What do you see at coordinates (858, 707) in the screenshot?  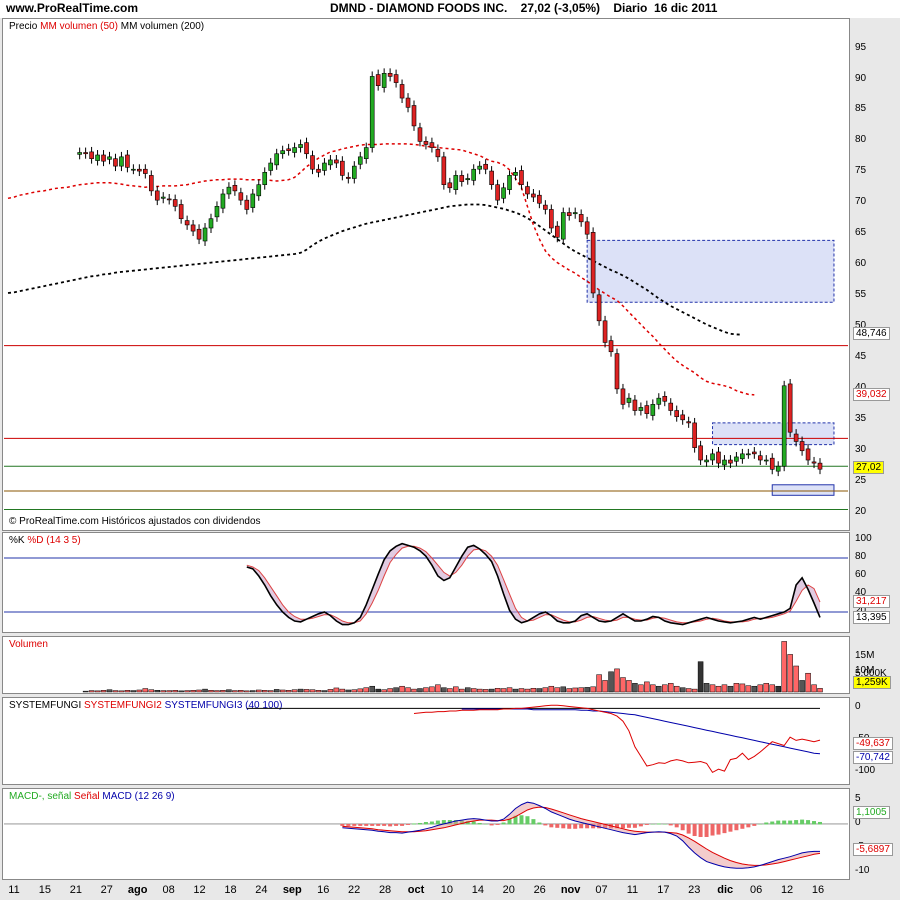 I see `system-tick: 0` at bounding box center [858, 707].